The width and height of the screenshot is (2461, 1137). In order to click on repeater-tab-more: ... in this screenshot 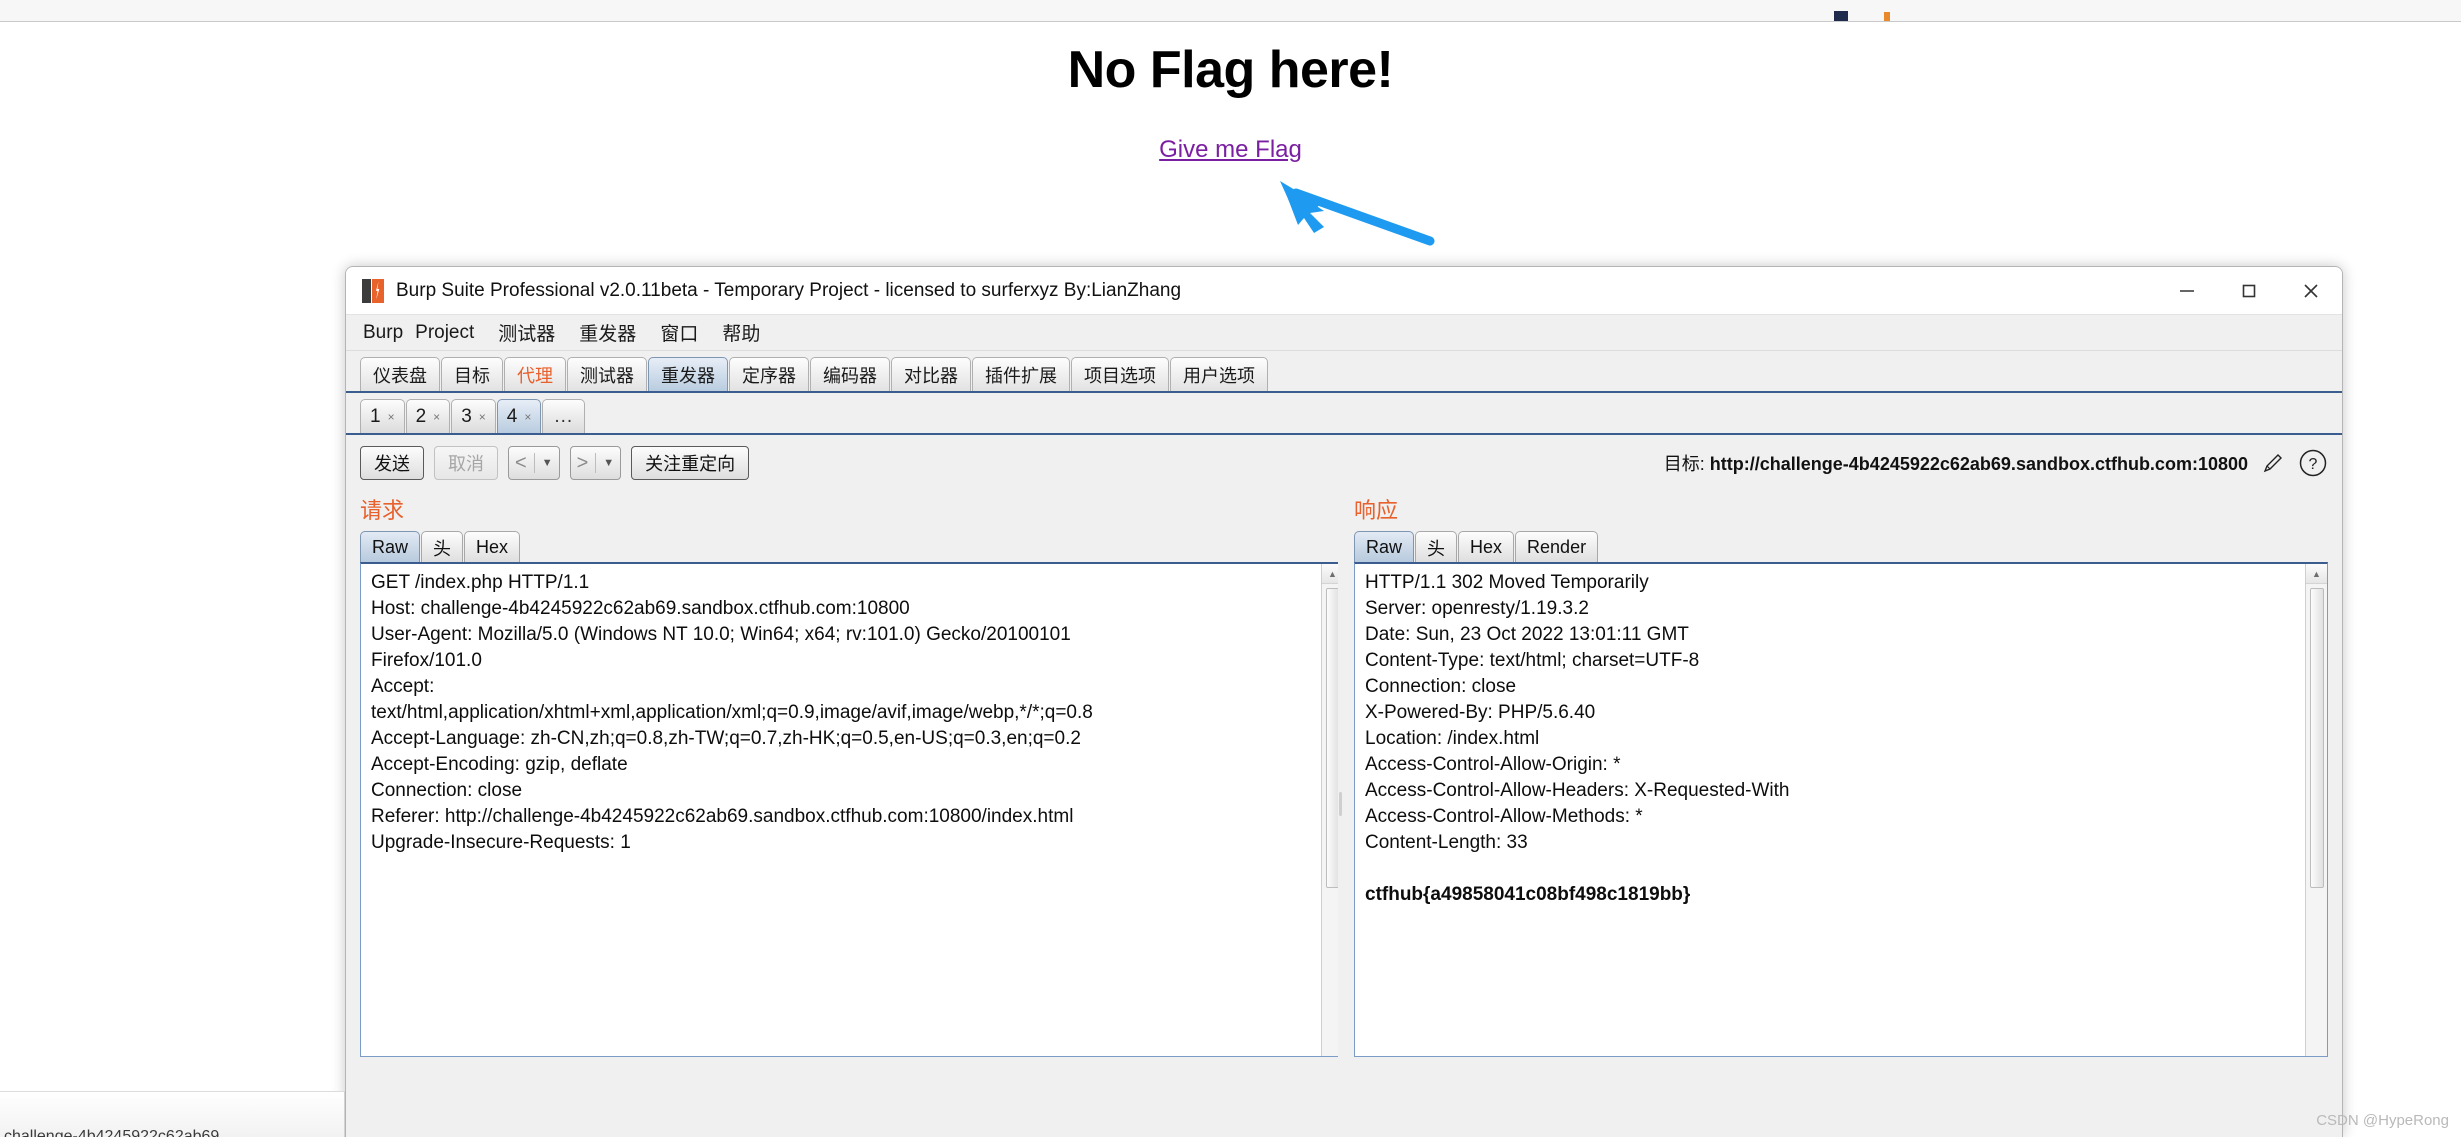, I will do `click(564, 416)`.